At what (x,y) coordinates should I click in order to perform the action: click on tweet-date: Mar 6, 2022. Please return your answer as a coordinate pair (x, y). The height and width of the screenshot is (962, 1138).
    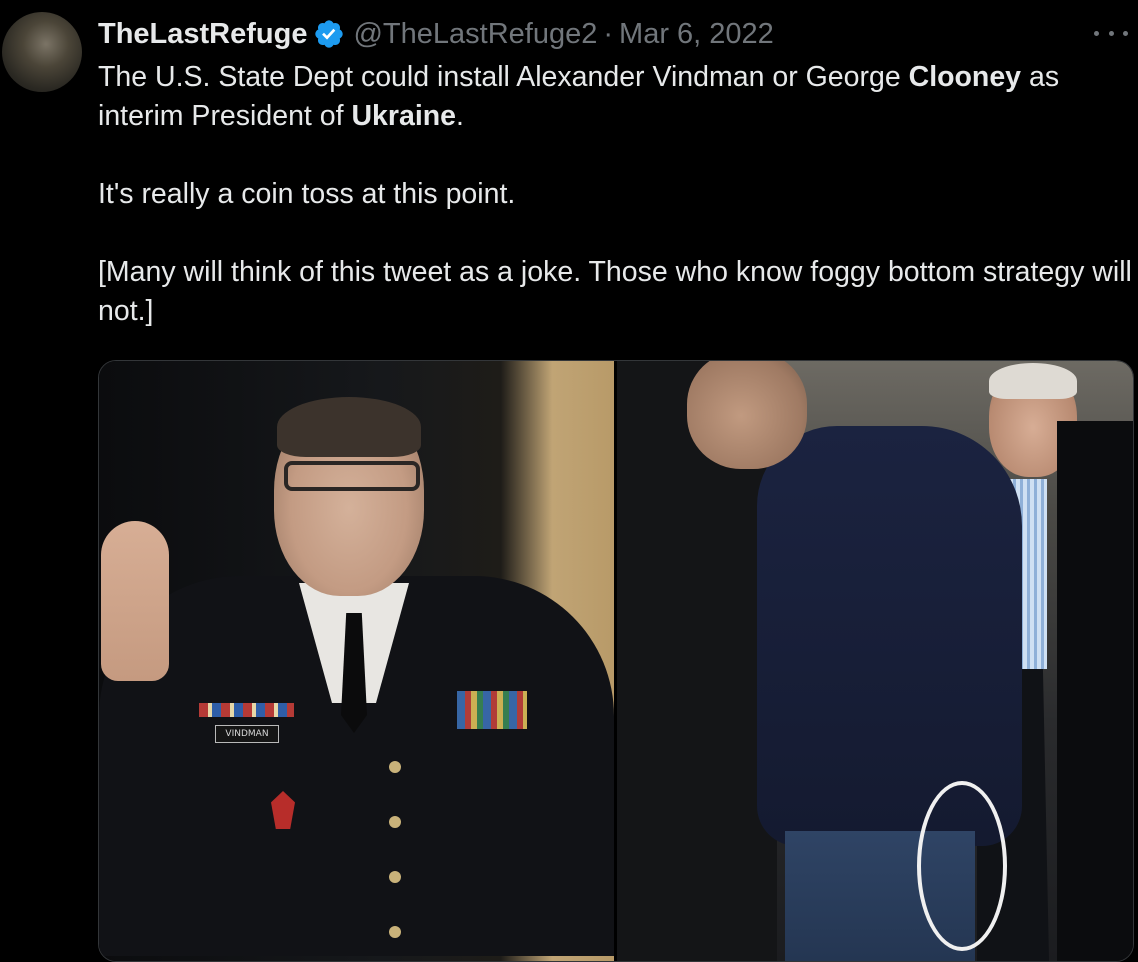
    Looking at the image, I should click on (696, 34).